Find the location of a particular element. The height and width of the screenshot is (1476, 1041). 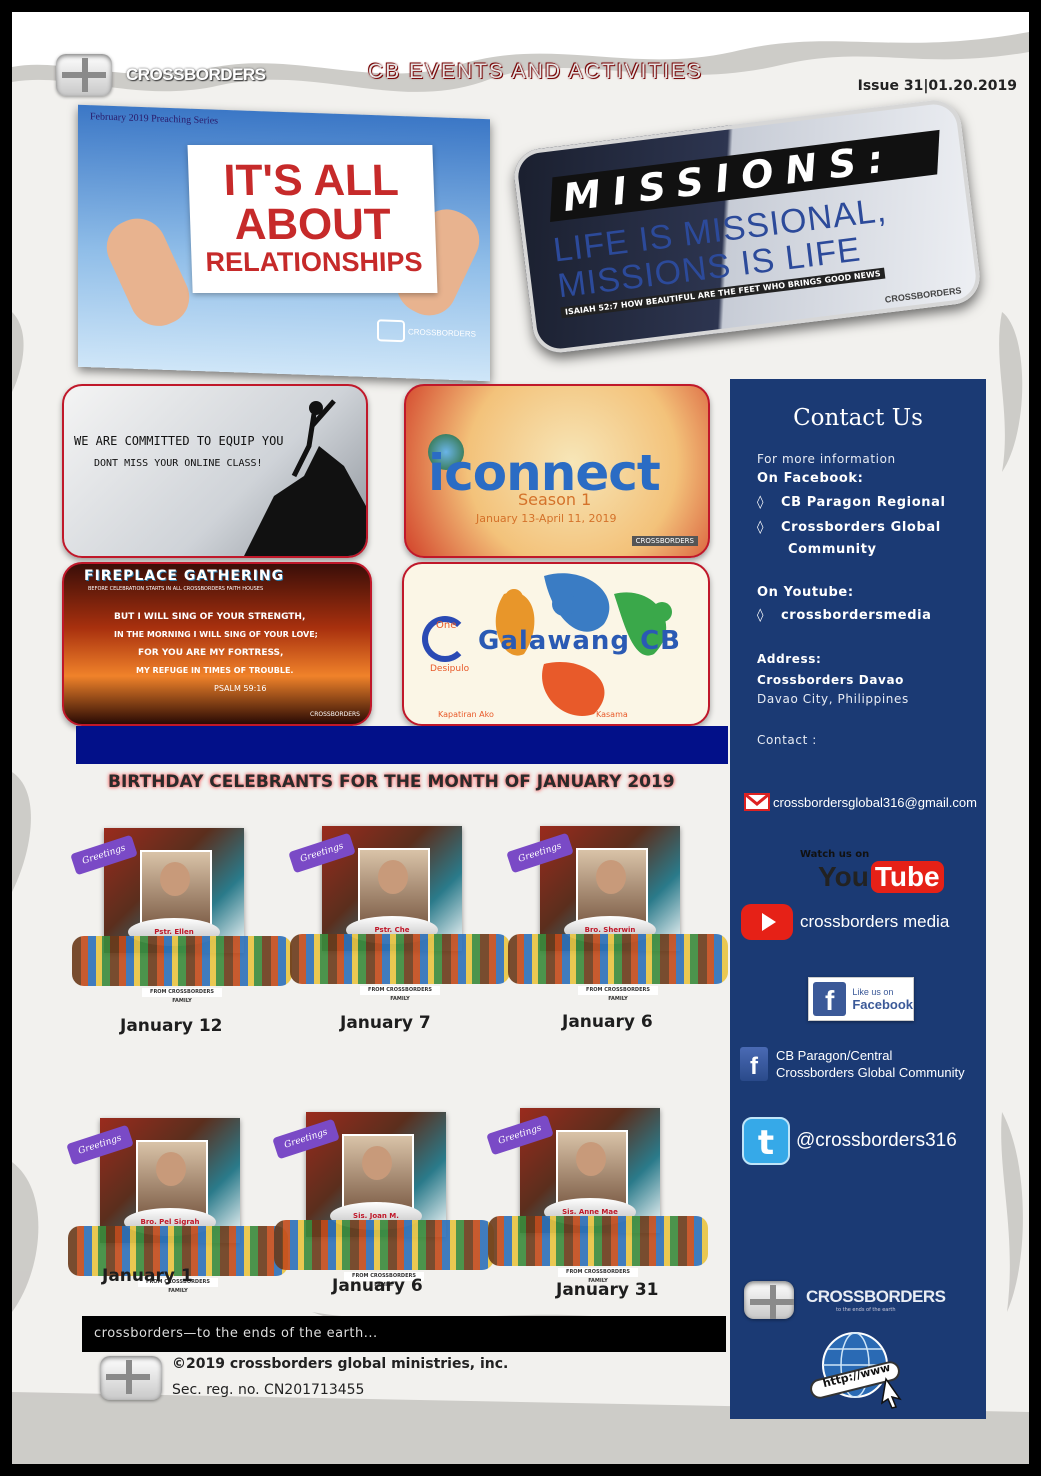

iconnect-season: Season 1 is located at coordinates (555, 499).